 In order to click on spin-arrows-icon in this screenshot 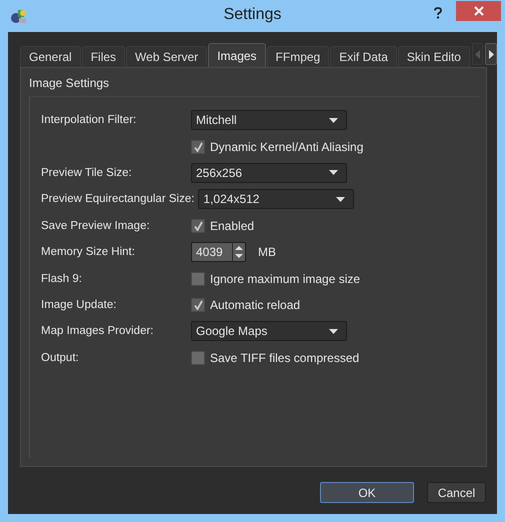, I will do `click(239, 252)`.